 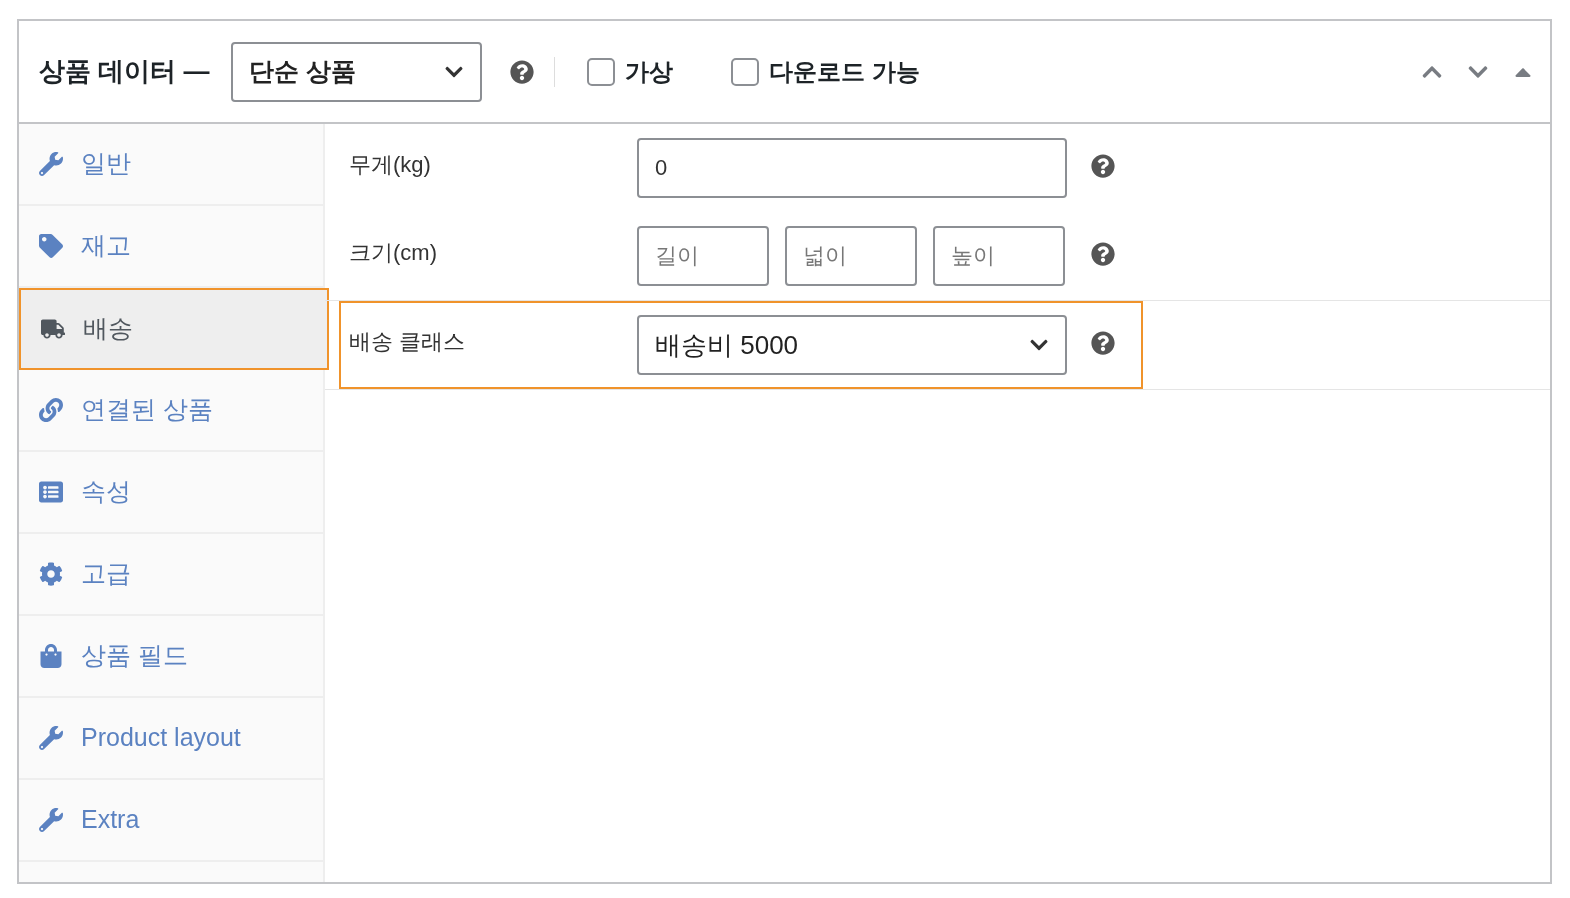 What do you see at coordinates (124, 71) in the screenshot?
I see `panel-title: 상품 데이터 —` at bounding box center [124, 71].